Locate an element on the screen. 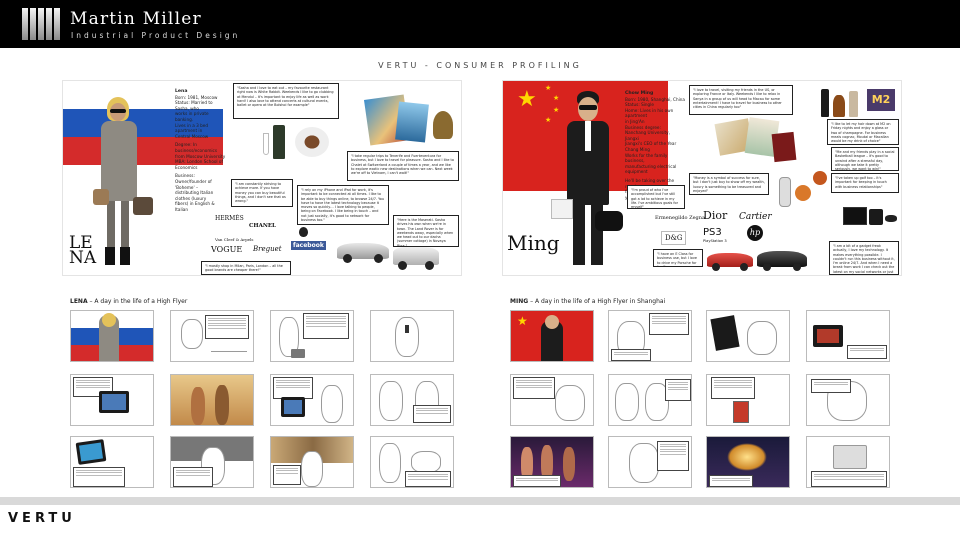  lena-big-name: LE NA is located at coordinates (83, 251).